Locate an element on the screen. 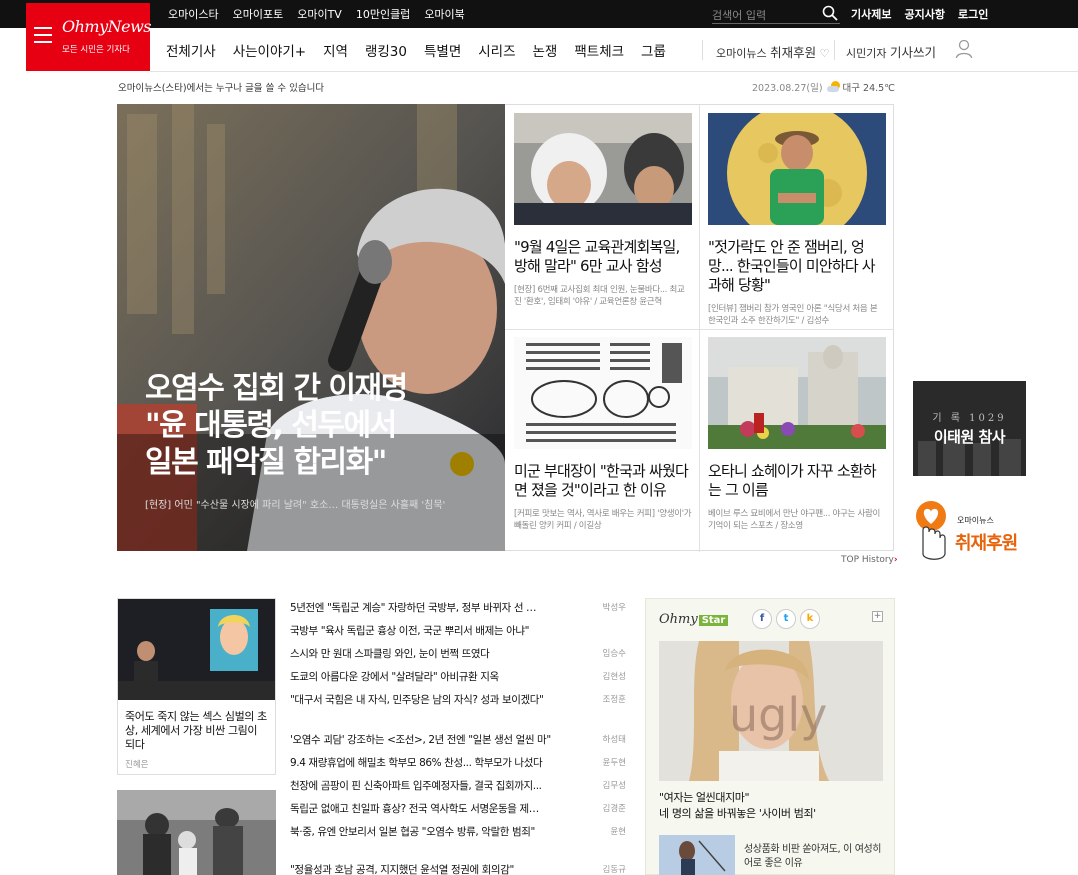 The height and width of the screenshot is (875, 1078). list-item-author: 김무성 is located at coordinates (614, 786).